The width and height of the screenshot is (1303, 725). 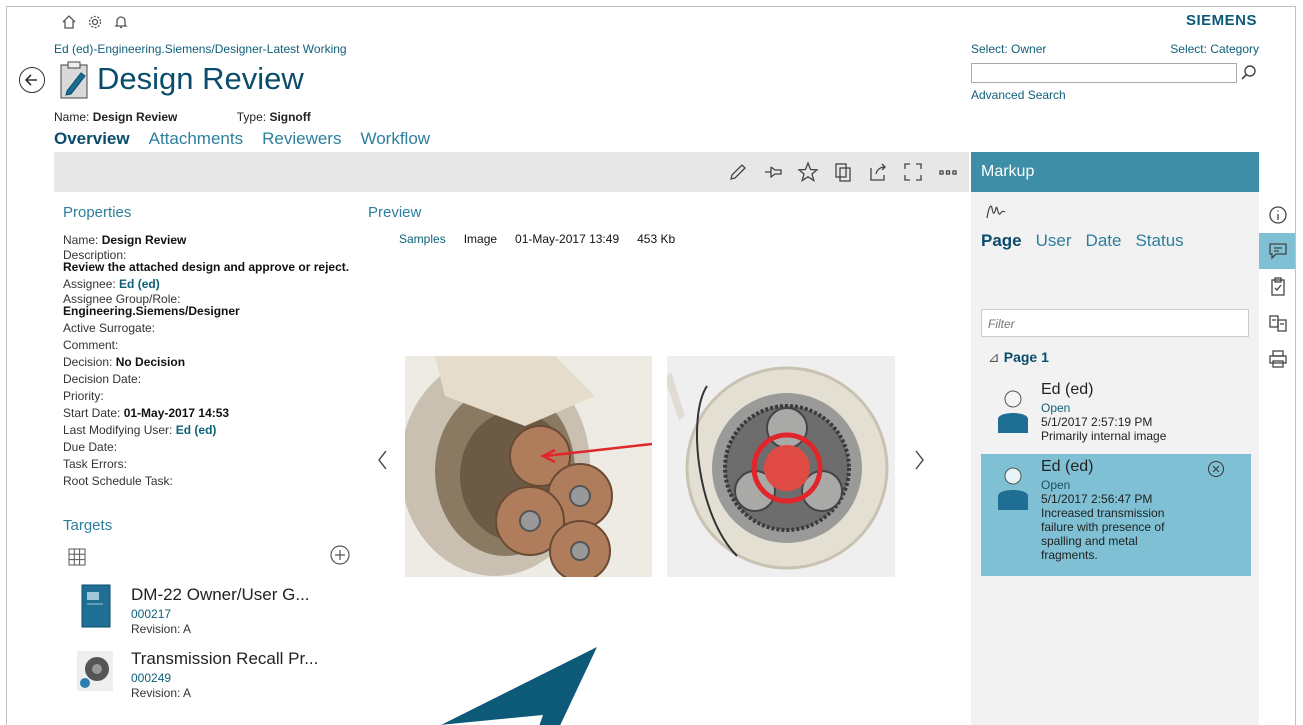 What do you see at coordinates (511, 172) in the screenshot?
I see `toolbar` at bounding box center [511, 172].